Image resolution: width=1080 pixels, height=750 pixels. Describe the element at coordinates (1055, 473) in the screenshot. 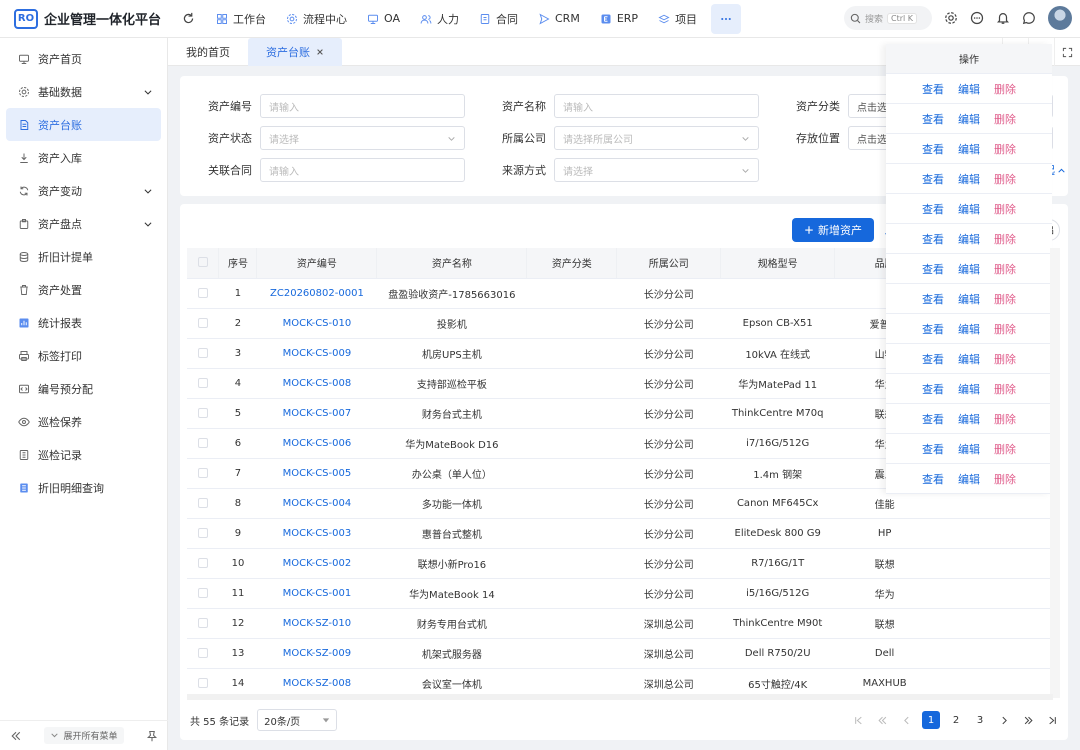

I see `vertical-scrollbar` at that location.